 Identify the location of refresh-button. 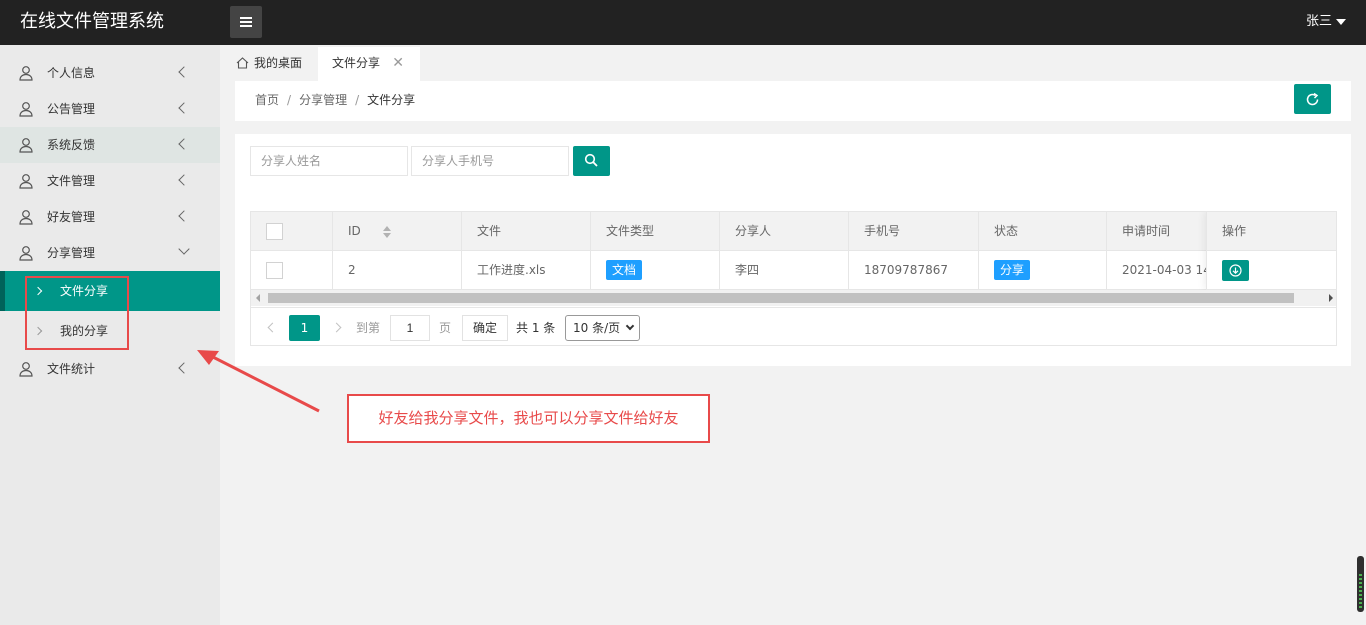
(1312, 99).